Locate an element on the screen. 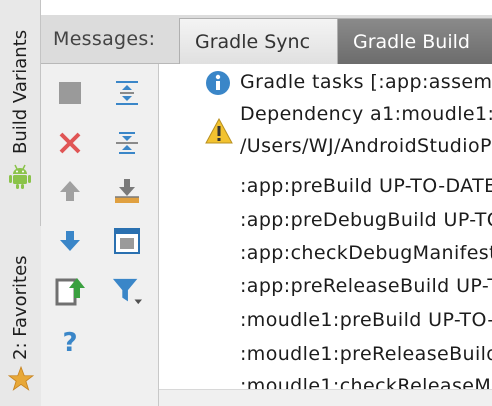 The image size is (492, 406). list-item: /Users/WJ/AndroidStudioProjects is located at coordinates (325, 149).